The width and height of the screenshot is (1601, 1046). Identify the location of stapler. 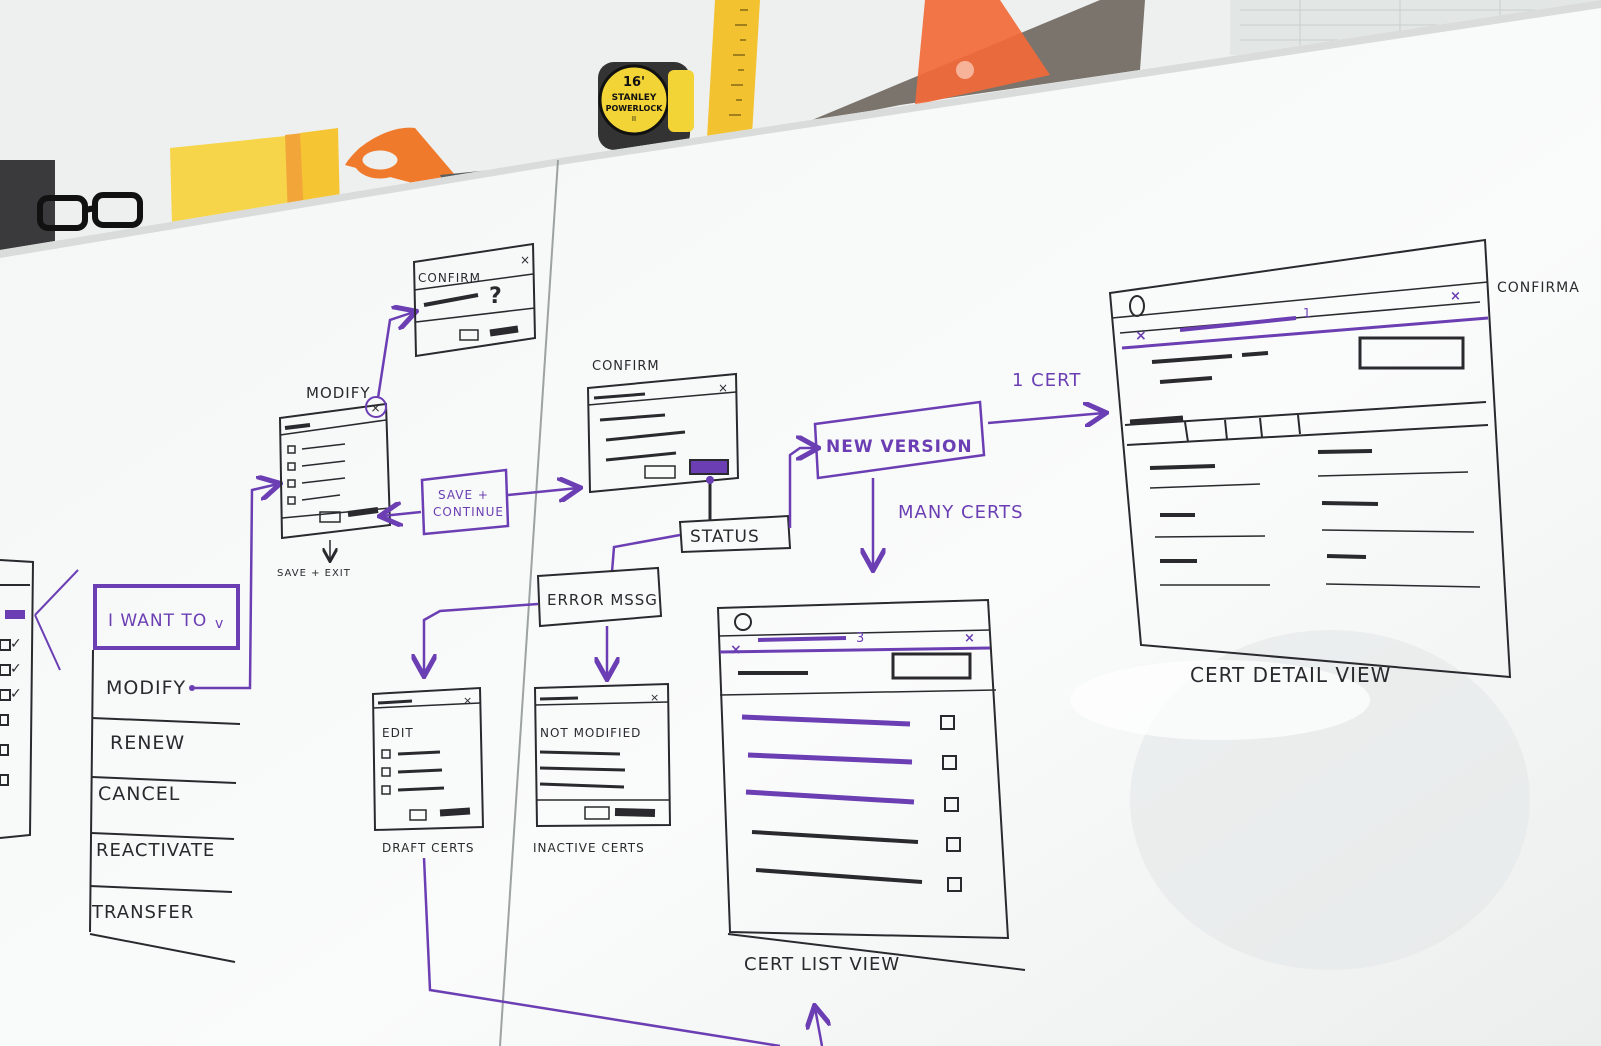
(27, 205).